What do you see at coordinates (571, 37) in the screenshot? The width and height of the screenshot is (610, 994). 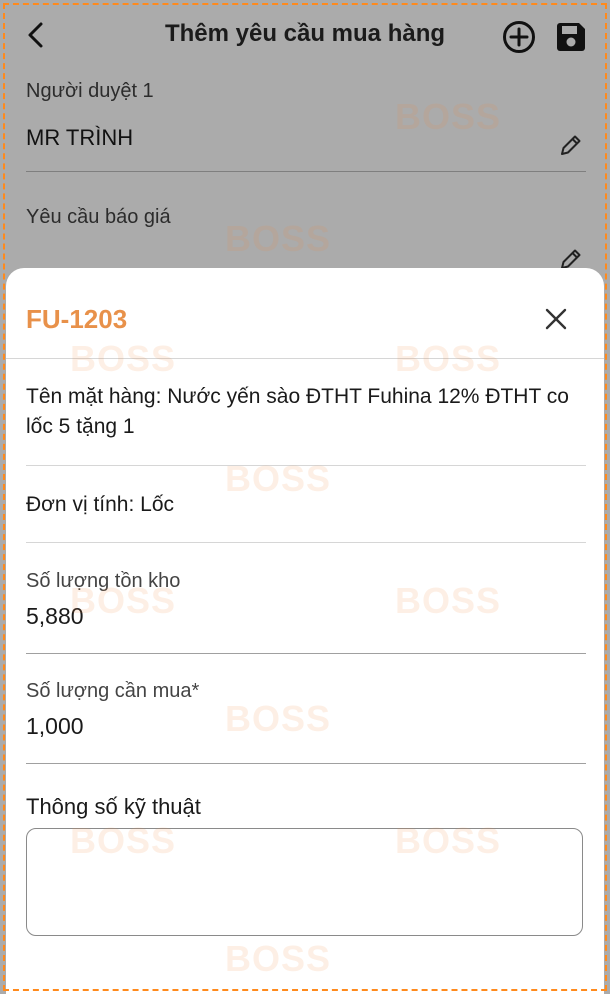 I see `save-icon` at bounding box center [571, 37].